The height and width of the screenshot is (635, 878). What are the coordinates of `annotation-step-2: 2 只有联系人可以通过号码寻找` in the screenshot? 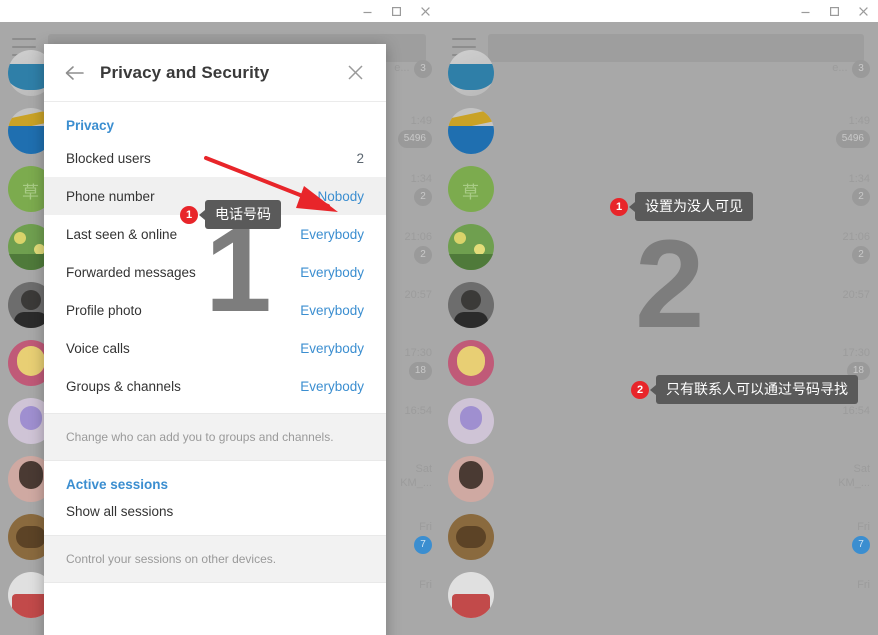 It's located at (744, 389).